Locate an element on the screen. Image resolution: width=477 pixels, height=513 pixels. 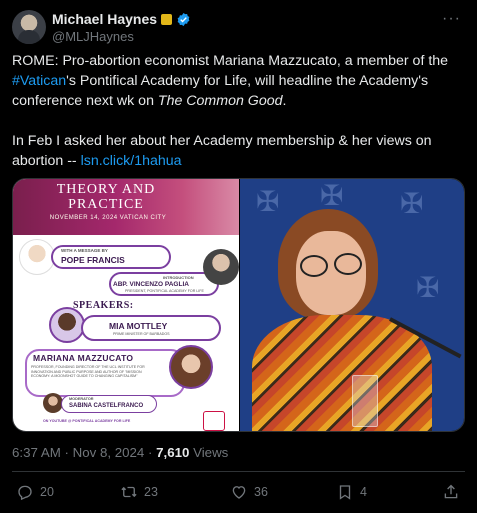
moderator-label: MODERATOR is located at coordinates (81, 399).